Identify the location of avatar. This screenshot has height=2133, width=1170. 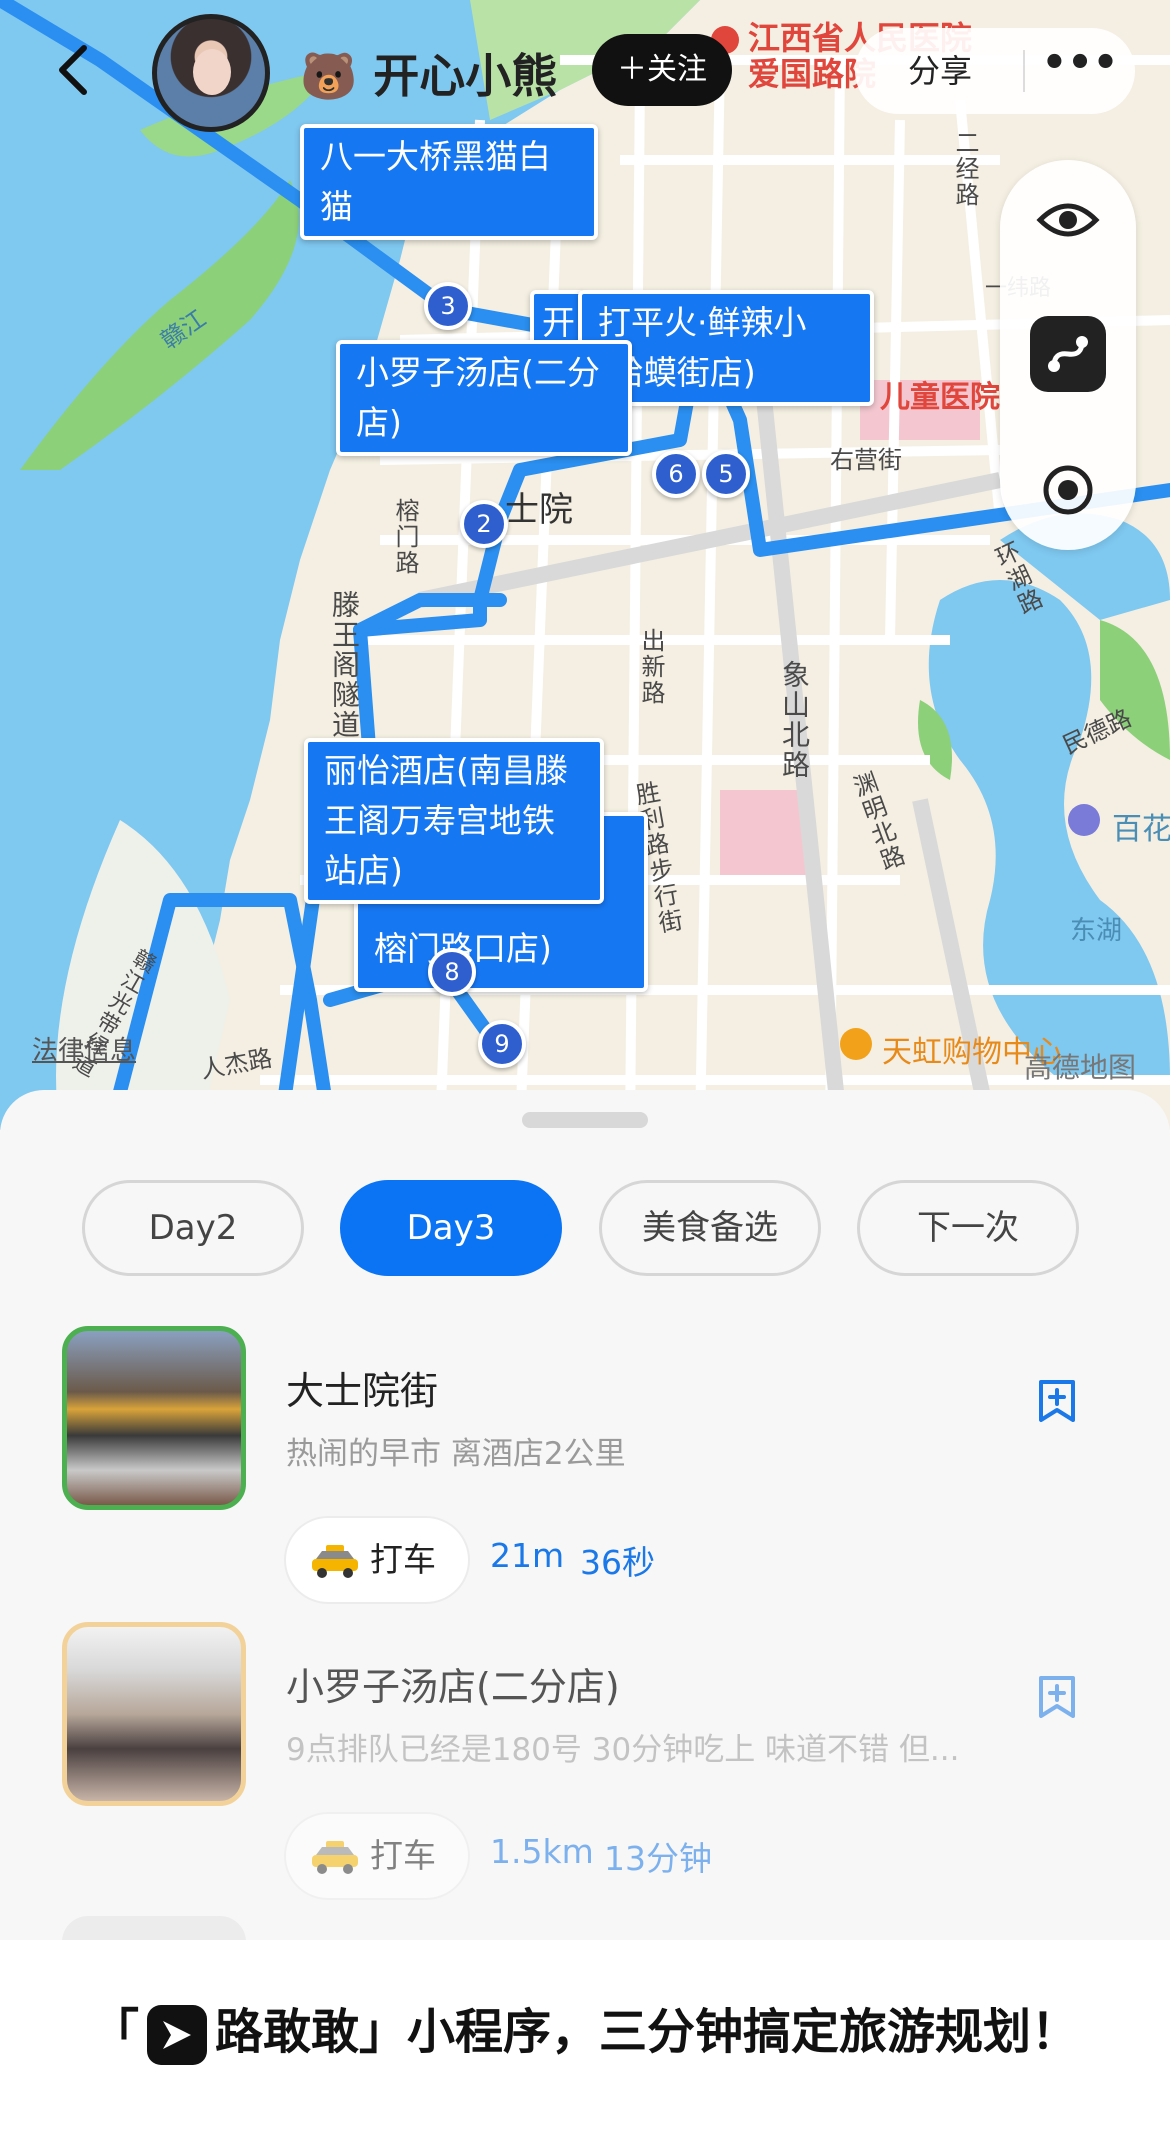
(211, 73).